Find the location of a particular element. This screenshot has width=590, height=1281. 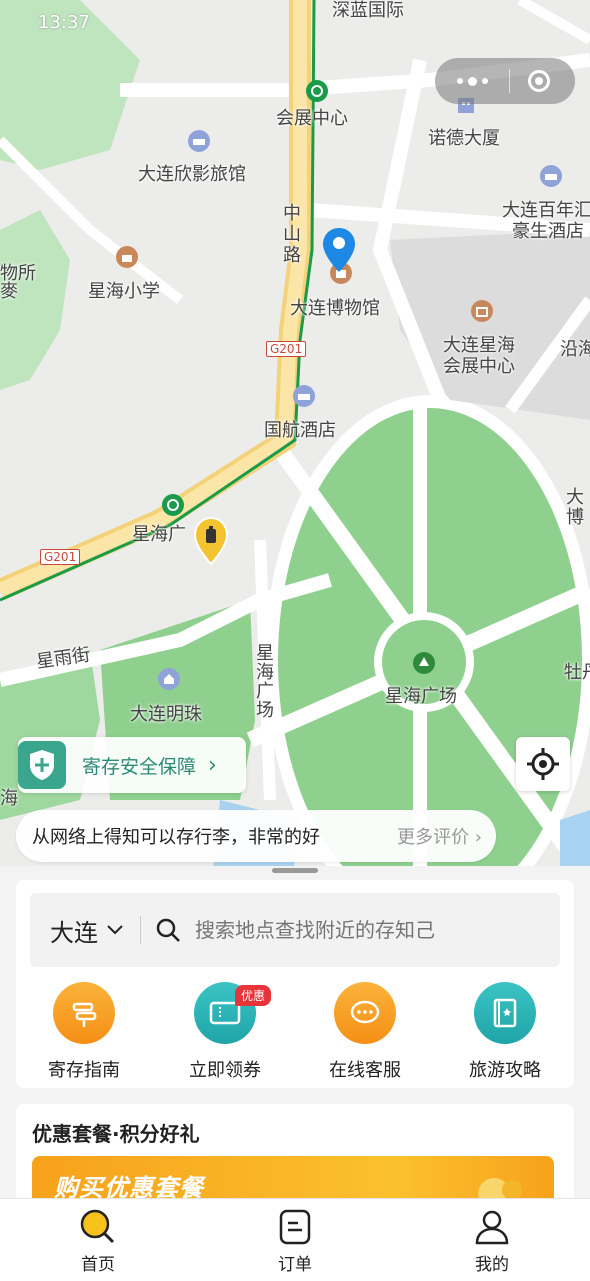

map-label: 大连欣影旅馆 is located at coordinates (192, 174).